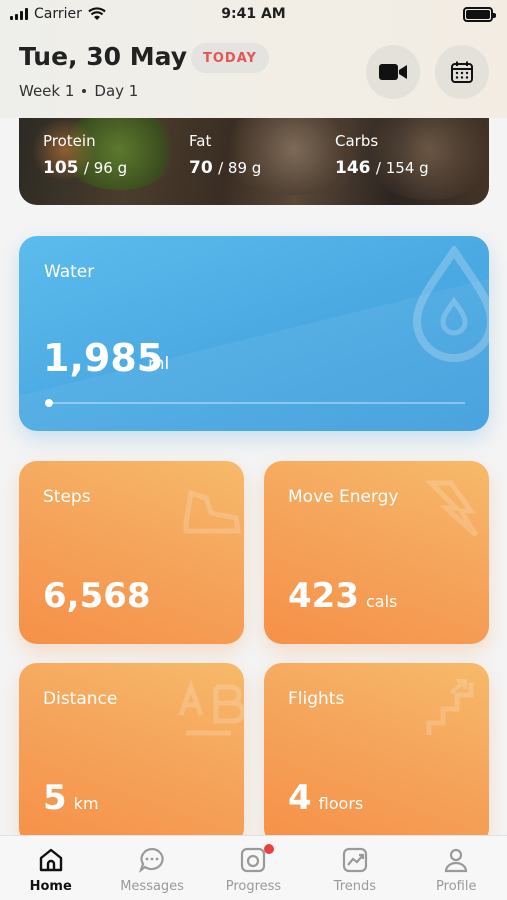 Image resolution: width=507 pixels, height=900 pixels. I want to click on tab-home: Home, so click(50, 868).